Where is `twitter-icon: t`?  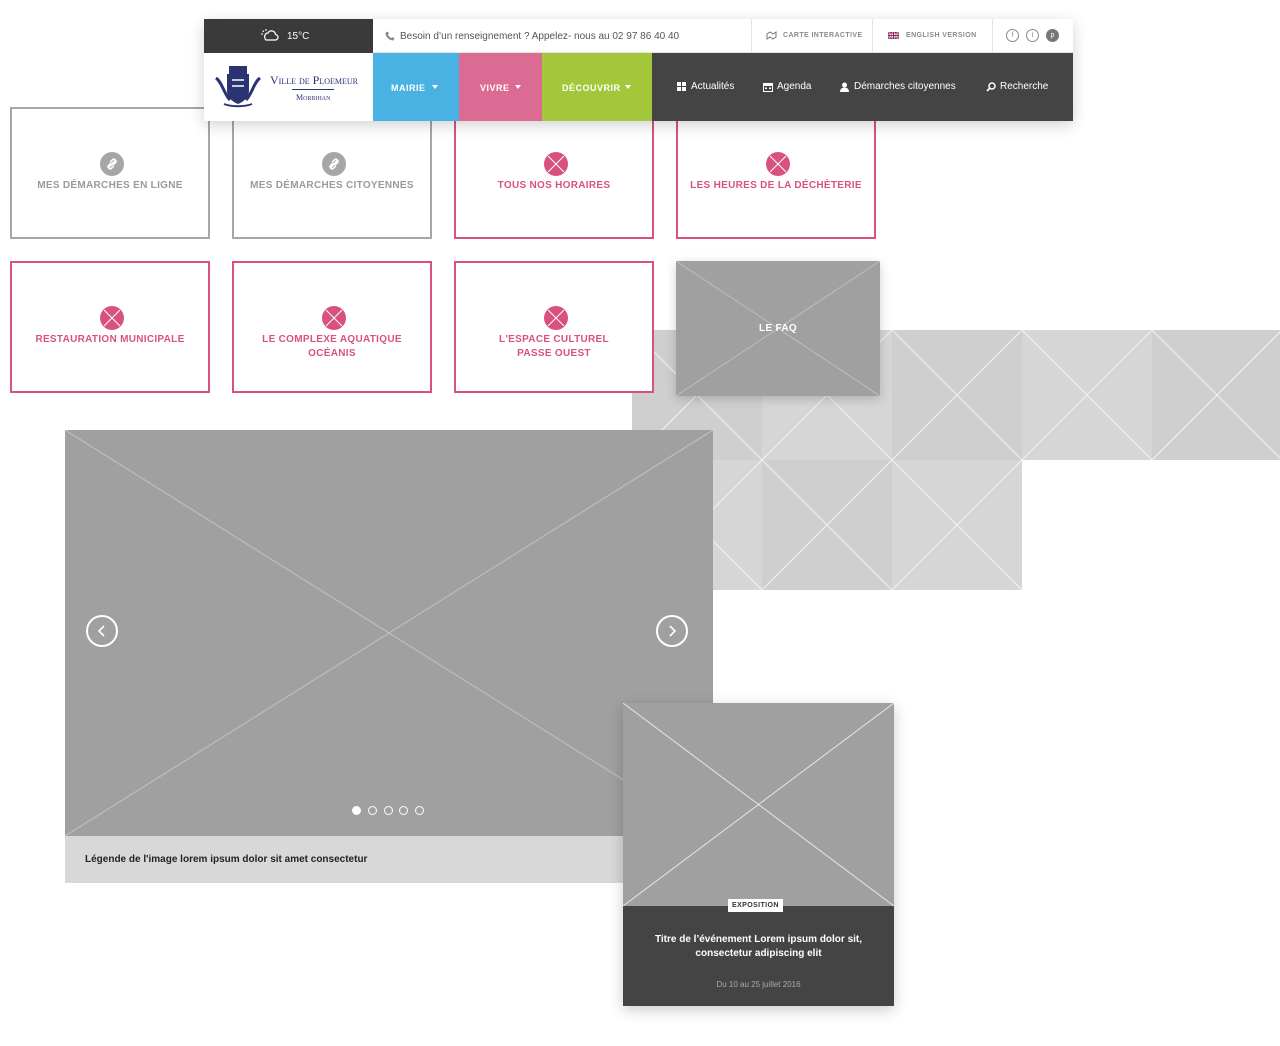
twitter-icon: t is located at coordinates (1032, 35).